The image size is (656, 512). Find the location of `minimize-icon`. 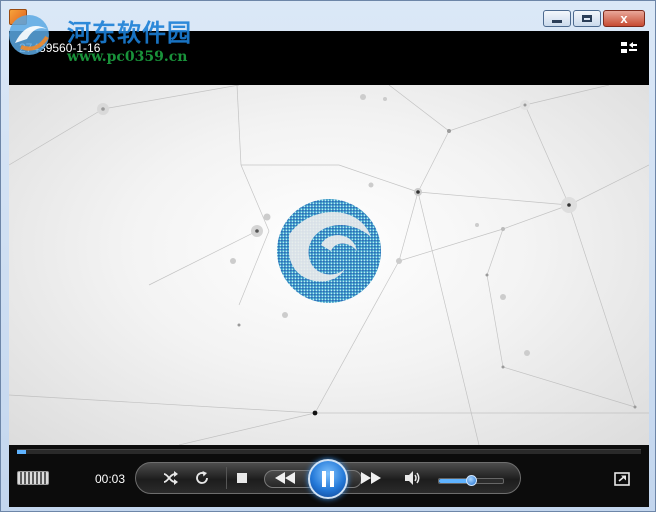

minimize-icon is located at coordinates (557, 21).